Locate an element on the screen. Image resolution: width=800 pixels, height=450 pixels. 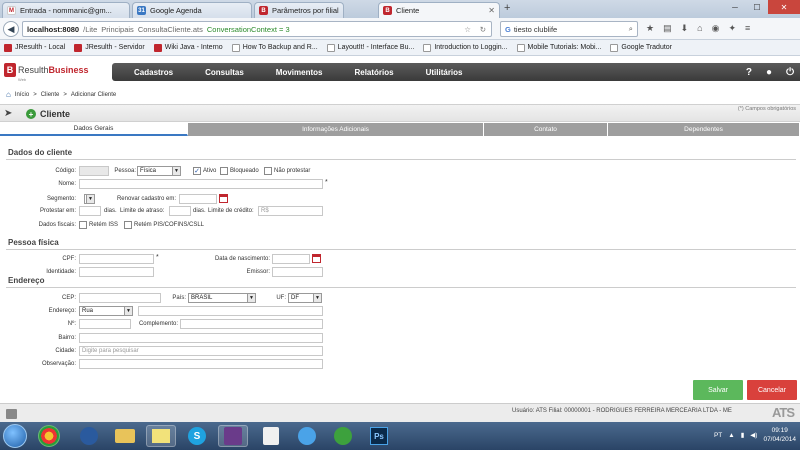
back-button: ◀ is located at coordinates (11, 29).